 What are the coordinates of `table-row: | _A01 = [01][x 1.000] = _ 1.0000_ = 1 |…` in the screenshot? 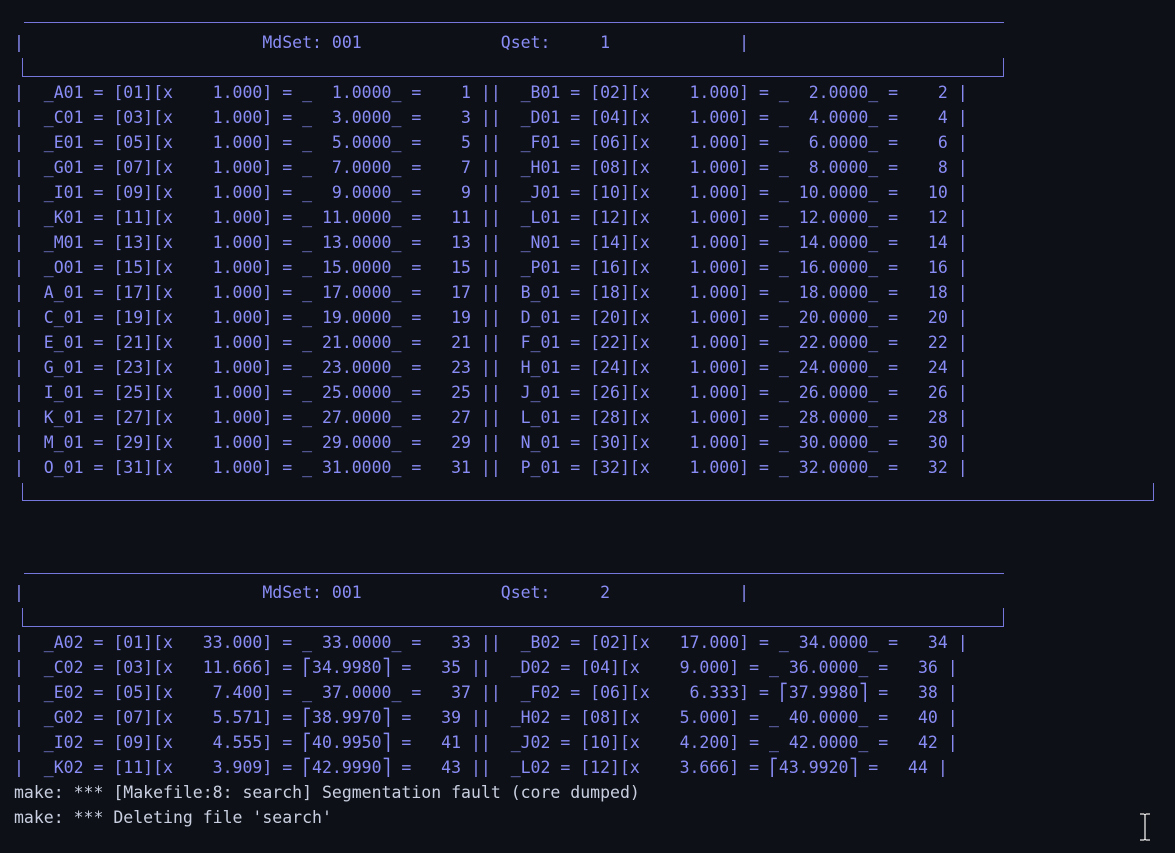 It's located at (491, 92).